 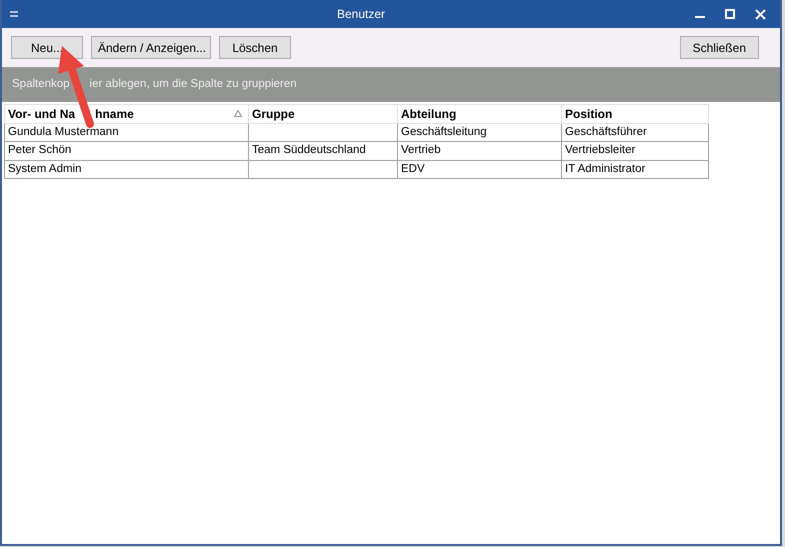 I want to click on menu-icon, so click(x=14, y=14).